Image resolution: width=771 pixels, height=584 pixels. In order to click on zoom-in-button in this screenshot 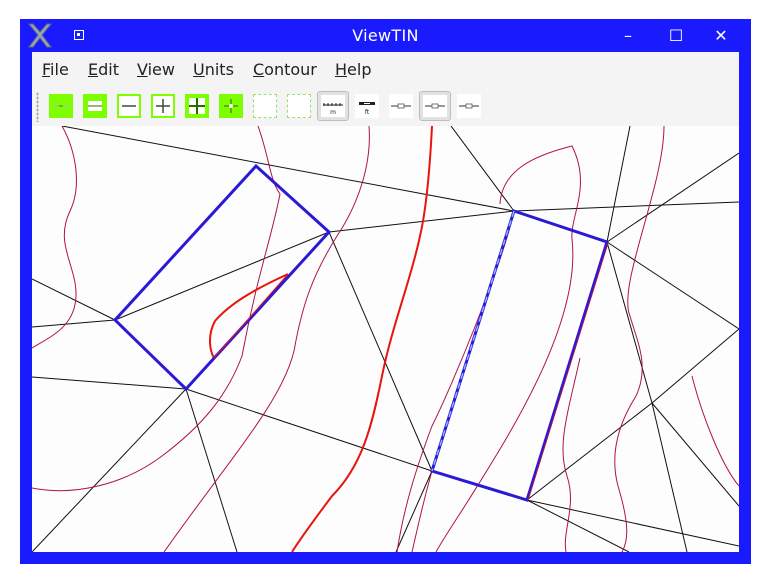, I will do `click(95, 106)`.